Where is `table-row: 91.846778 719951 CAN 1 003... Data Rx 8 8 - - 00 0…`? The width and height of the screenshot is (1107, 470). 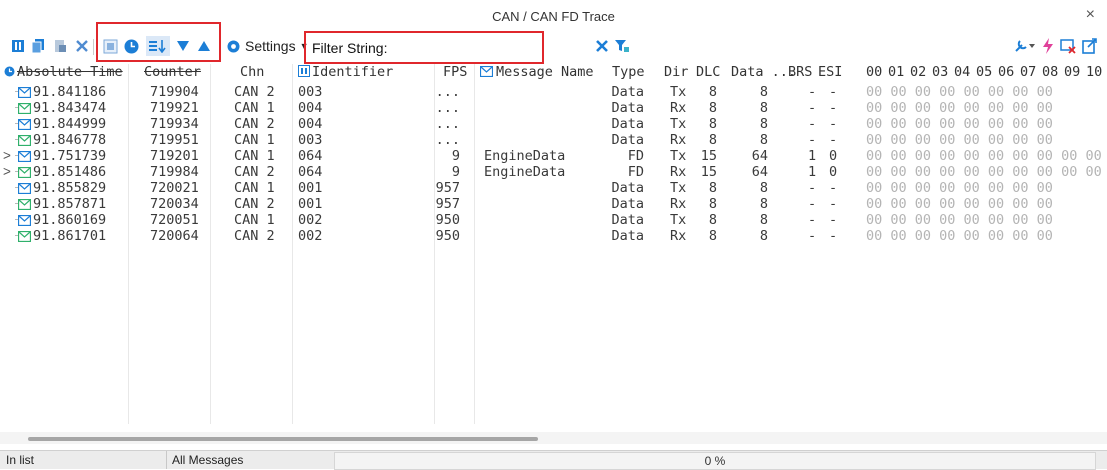
table-row: 91.846778 719951 CAN 1 003... Data Rx 8 8 - - 00 0… is located at coordinates (553, 140).